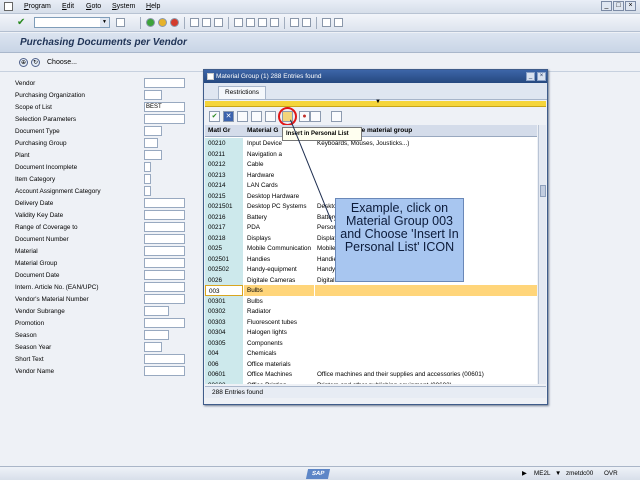 The image size is (640, 480). Describe the element at coordinates (558, 473) in the screenshot. I see `status-arrow-icon: ▼` at that location.